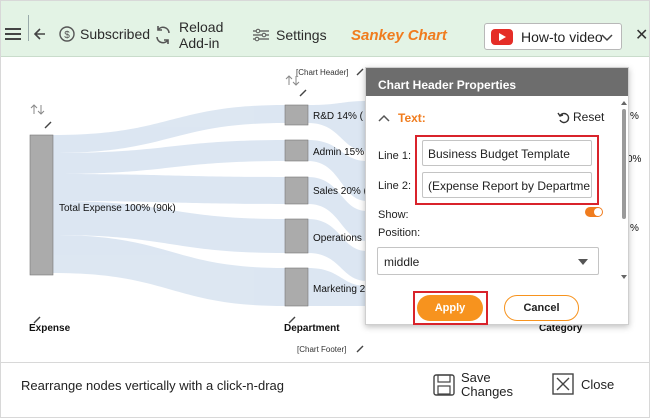 The image size is (650, 418). I want to click on node-label-marketing: Marketing 2, so click(339, 289).